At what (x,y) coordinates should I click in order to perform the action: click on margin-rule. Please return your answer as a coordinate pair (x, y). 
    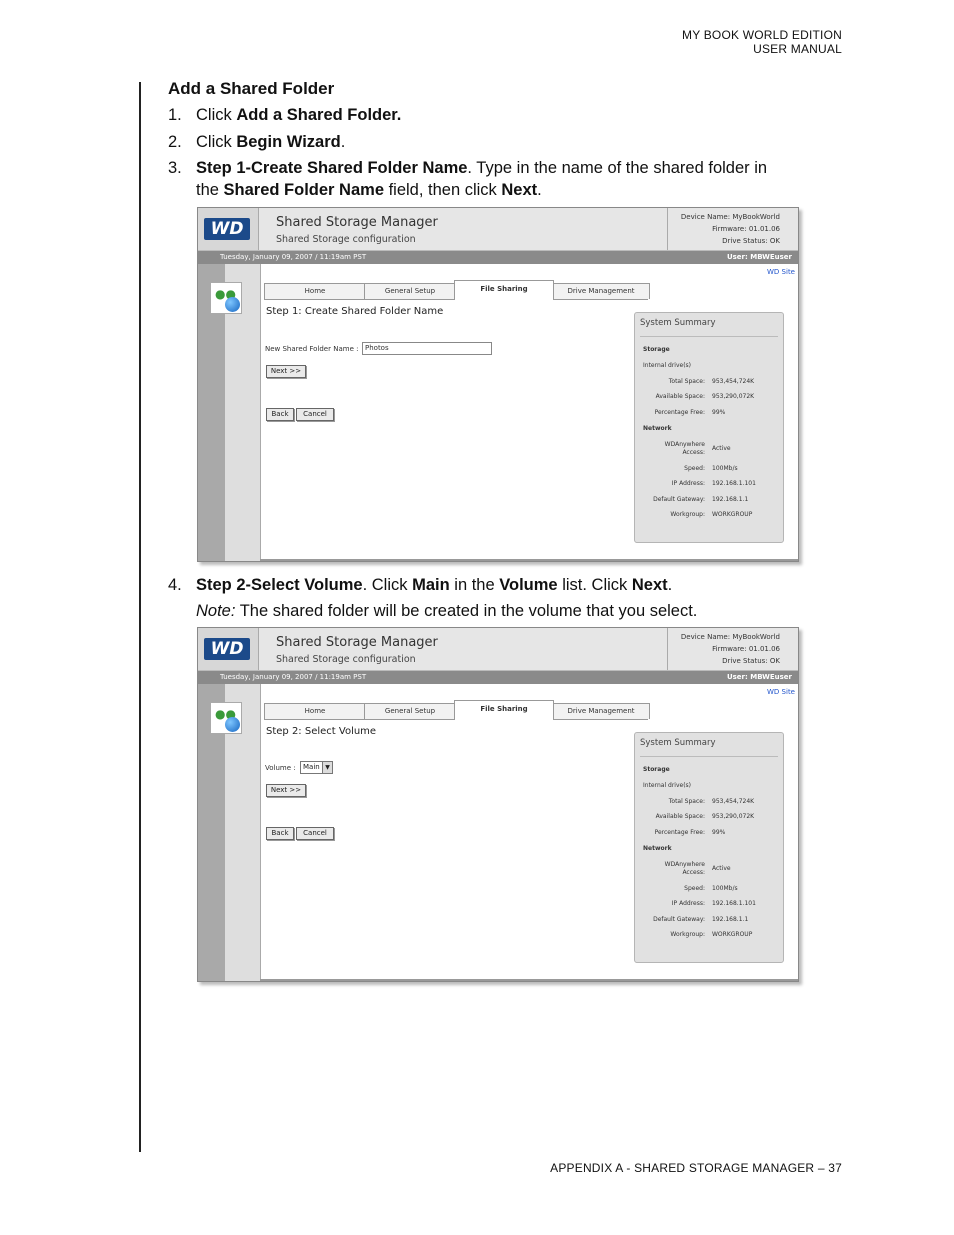
    Looking at the image, I should click on (140, 617).